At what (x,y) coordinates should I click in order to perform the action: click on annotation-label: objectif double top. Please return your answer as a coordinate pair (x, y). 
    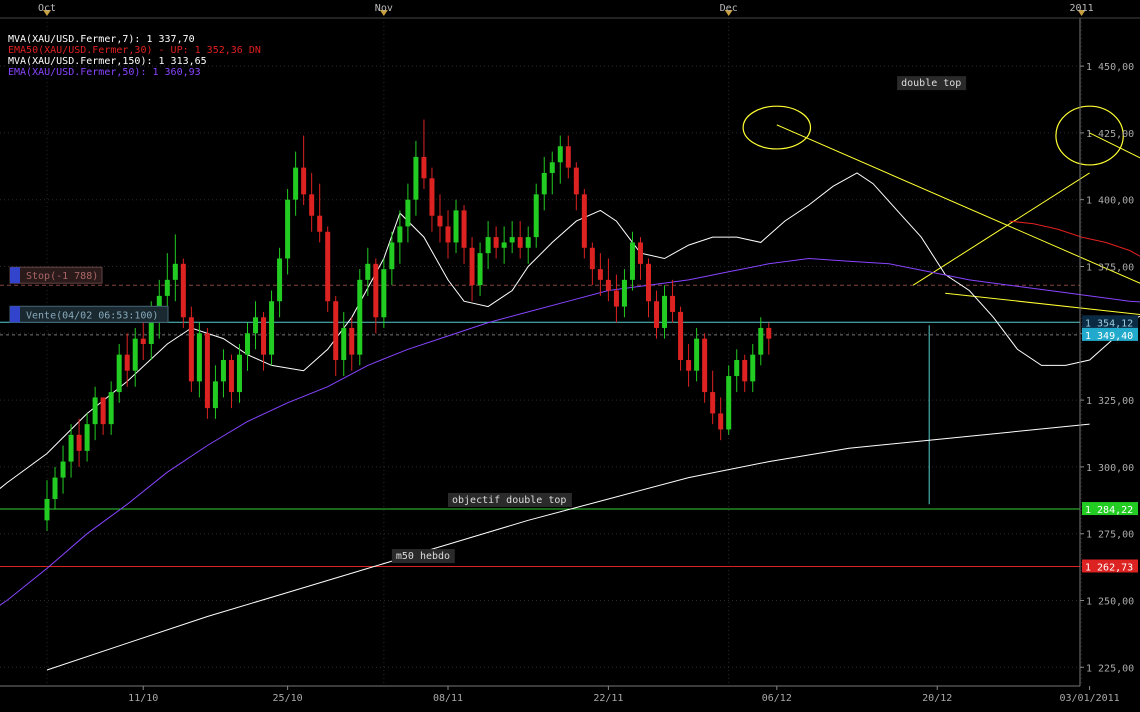
    Looking at the image, I should click on (509, 500).